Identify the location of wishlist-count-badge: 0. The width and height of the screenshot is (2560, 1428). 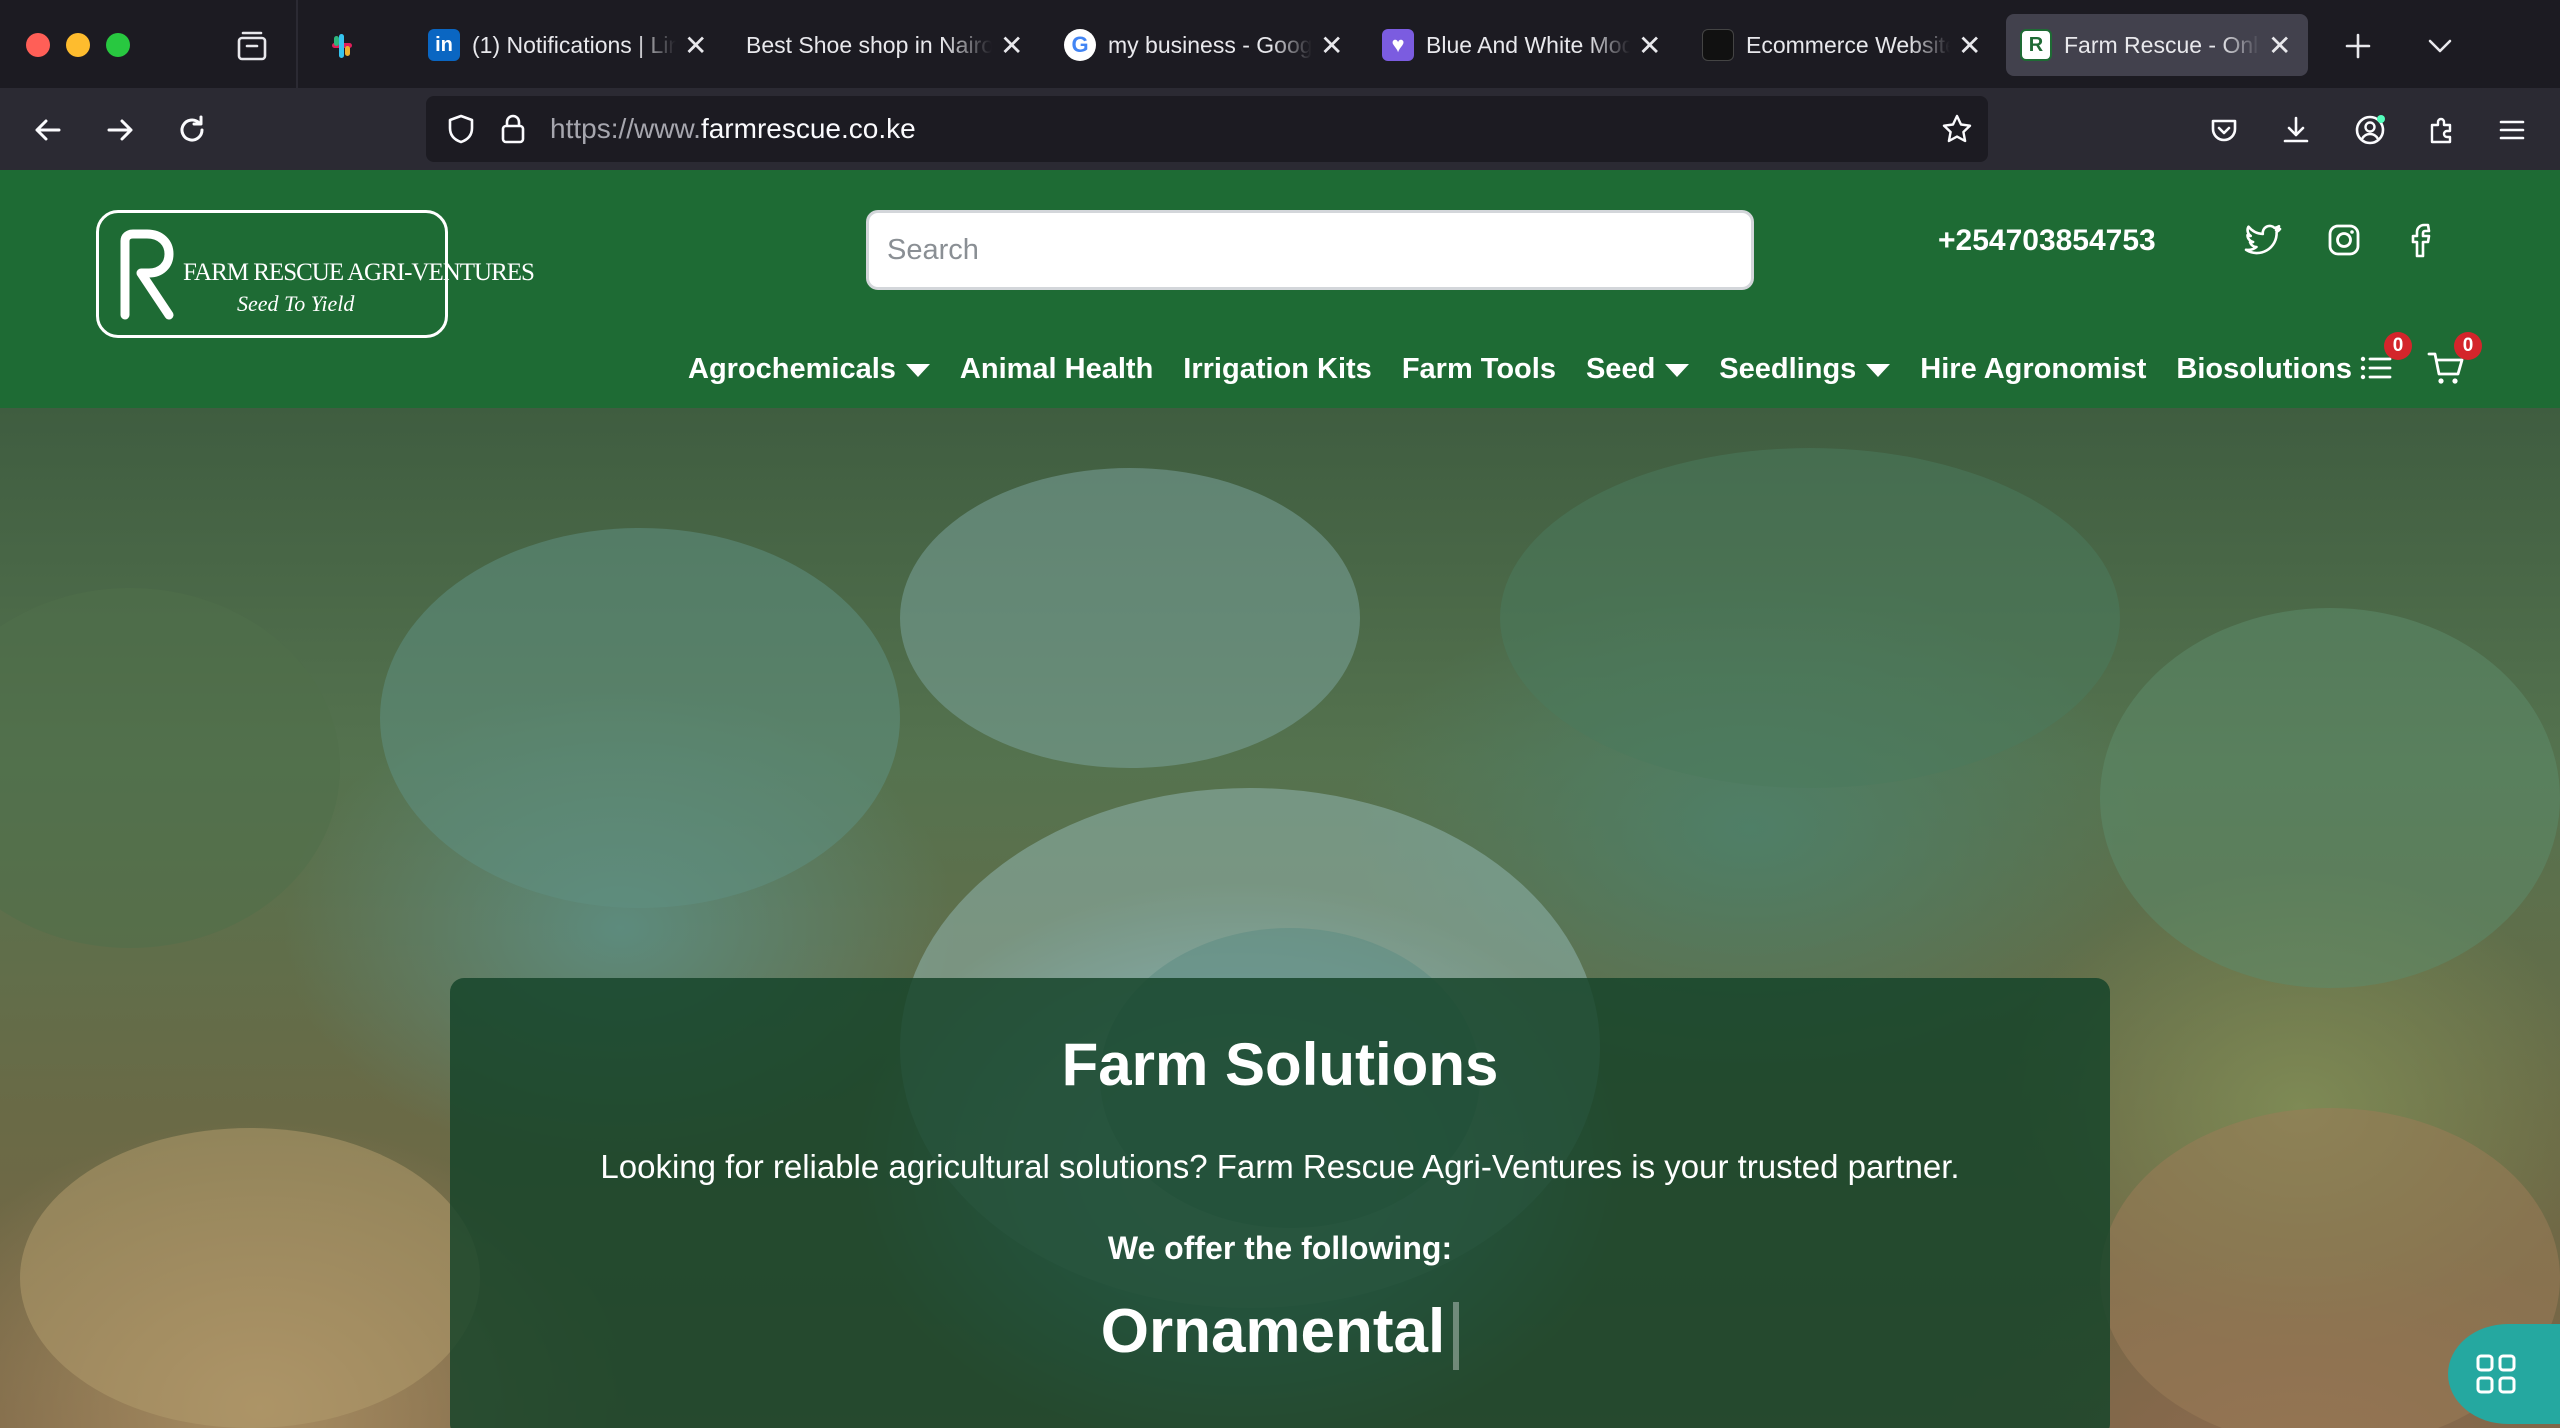
(2398, 346).